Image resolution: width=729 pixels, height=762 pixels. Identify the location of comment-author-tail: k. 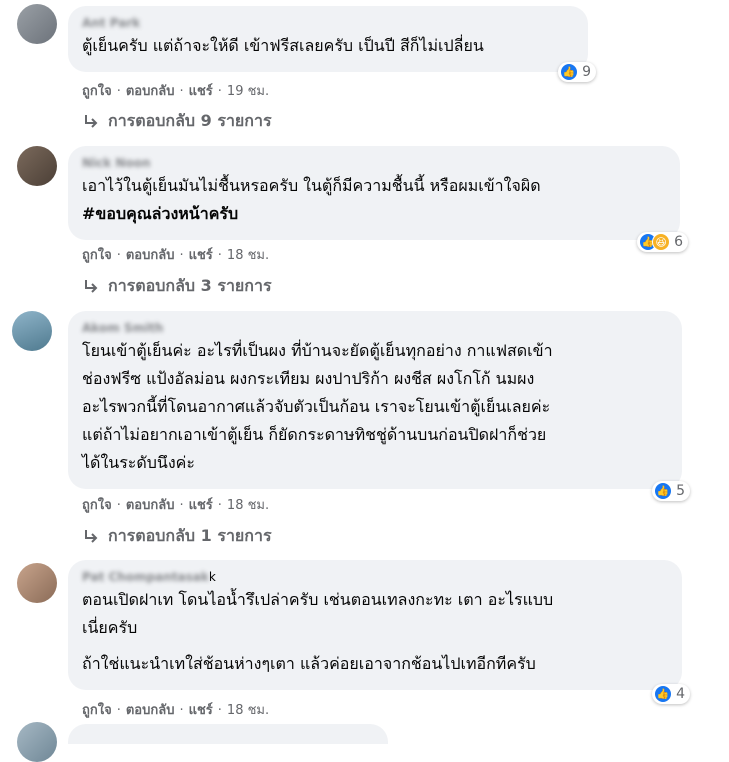
(212, 577).